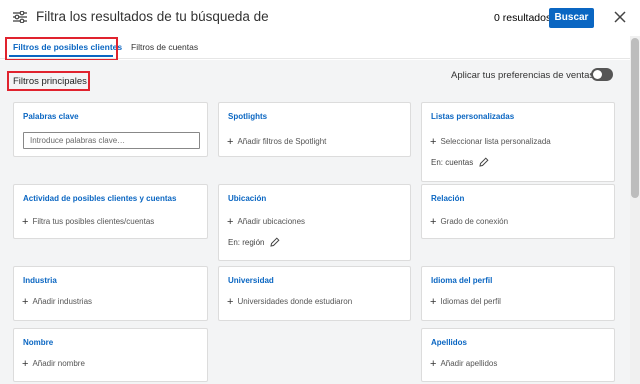  I want to click on card-title: Listas personalizadas, so click(473, 116).